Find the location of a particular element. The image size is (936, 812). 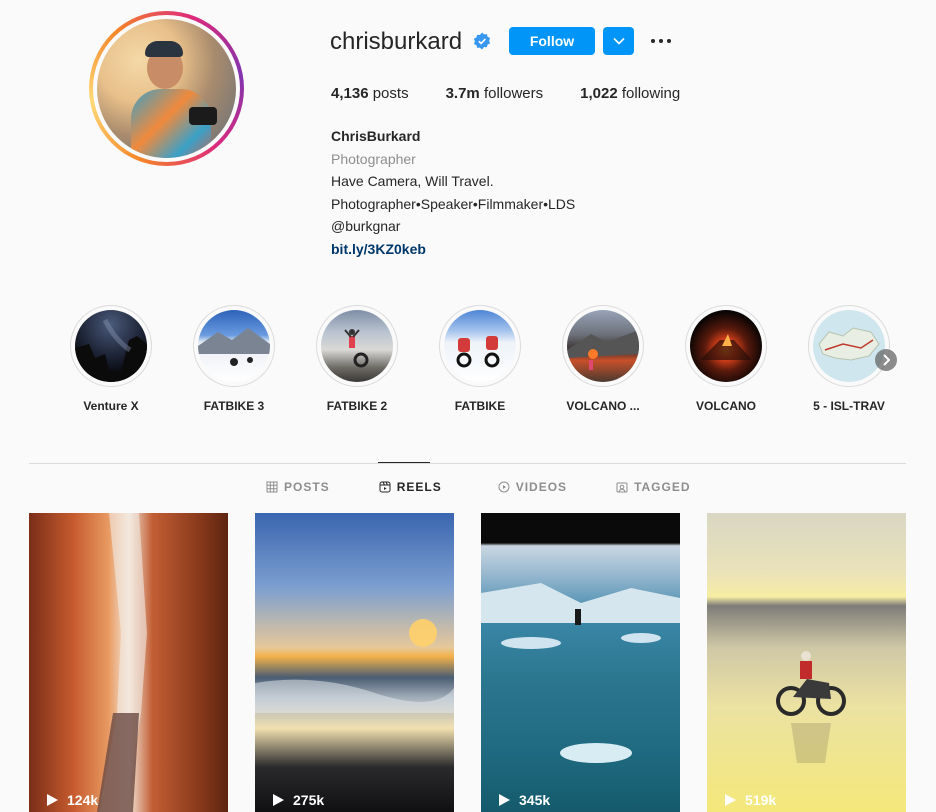

tab-reels: REELS is located at coordinates (410, 487).